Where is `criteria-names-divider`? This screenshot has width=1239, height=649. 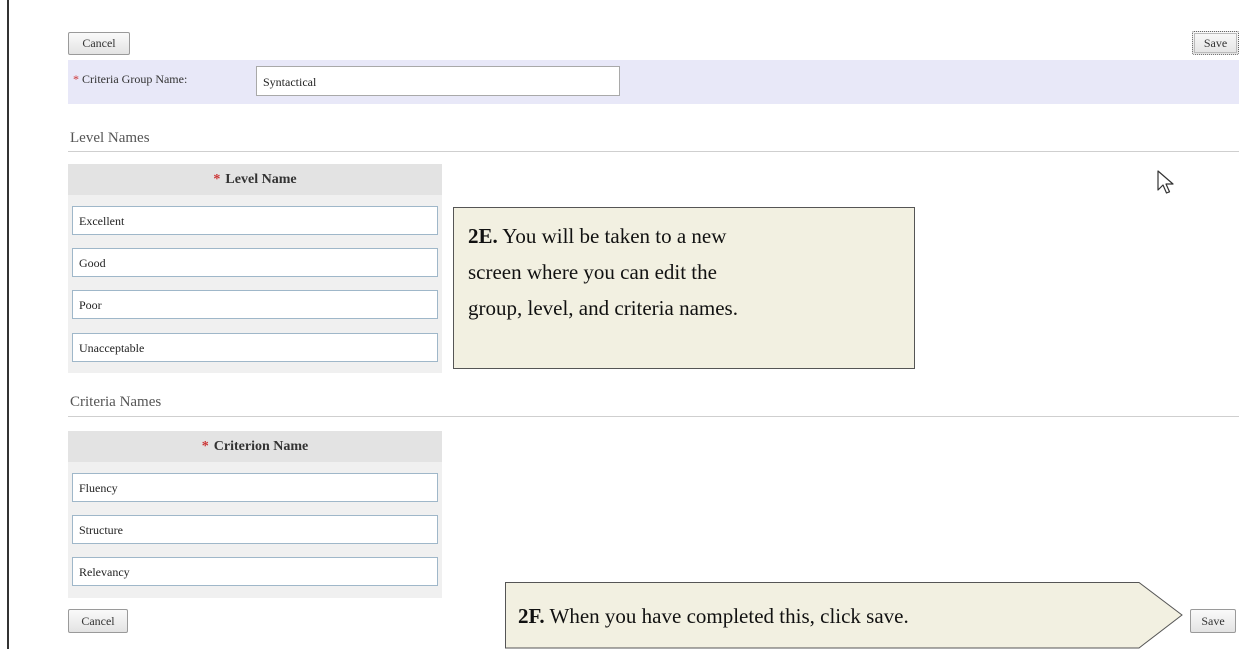
criteria-names-divider is located at coordinates (653, 416).